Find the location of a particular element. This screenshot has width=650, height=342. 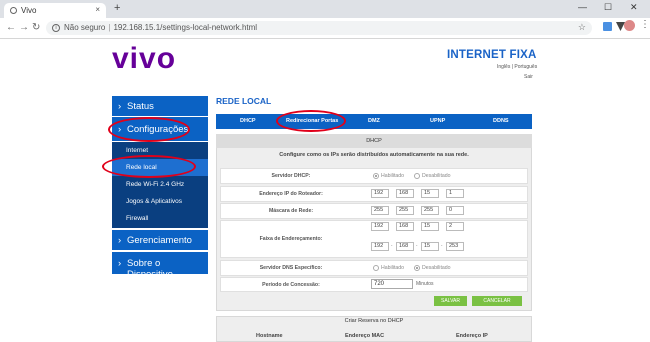

annotation-circle-redirecionar-portas is located at coordinates (311, 121).